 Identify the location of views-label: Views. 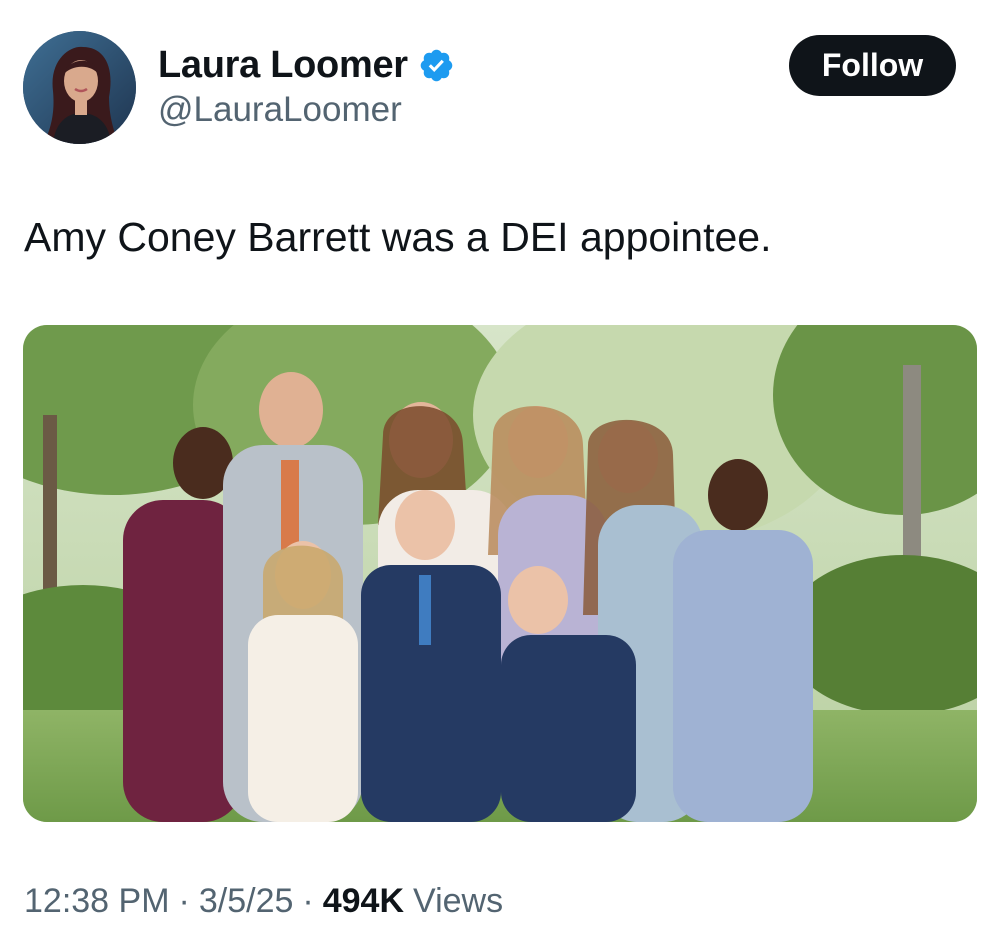
(458, 901).